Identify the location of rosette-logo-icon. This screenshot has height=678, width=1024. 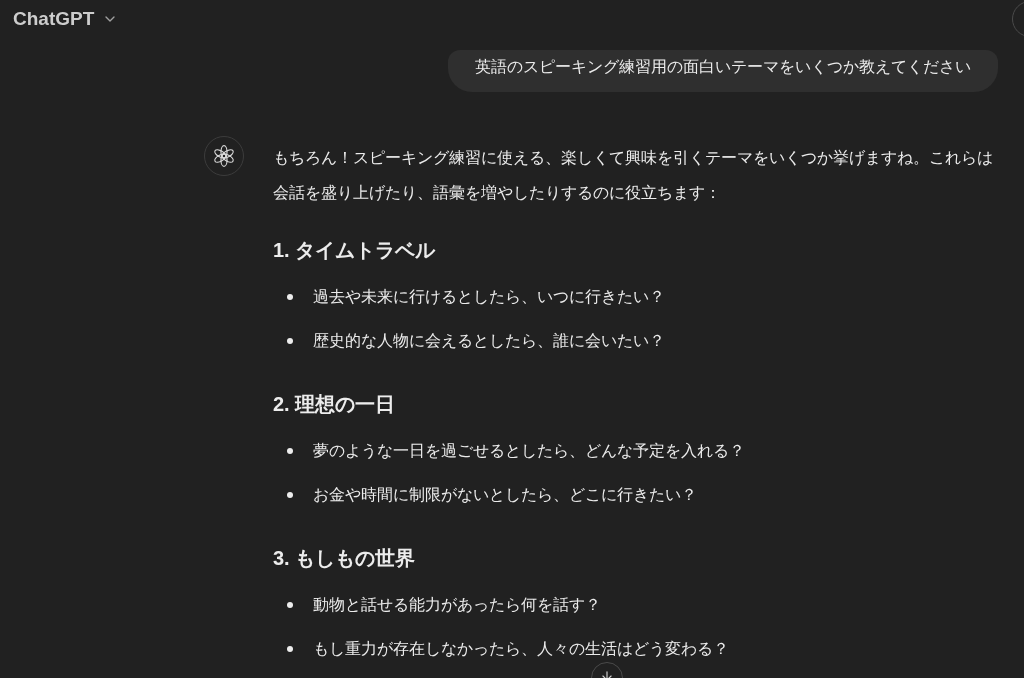
(224, 156).